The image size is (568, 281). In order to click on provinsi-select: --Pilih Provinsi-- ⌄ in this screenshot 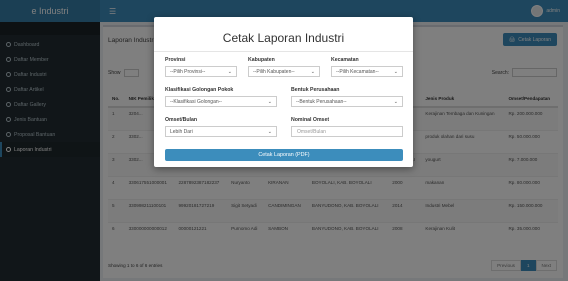, I will do `click(201, 71)`.